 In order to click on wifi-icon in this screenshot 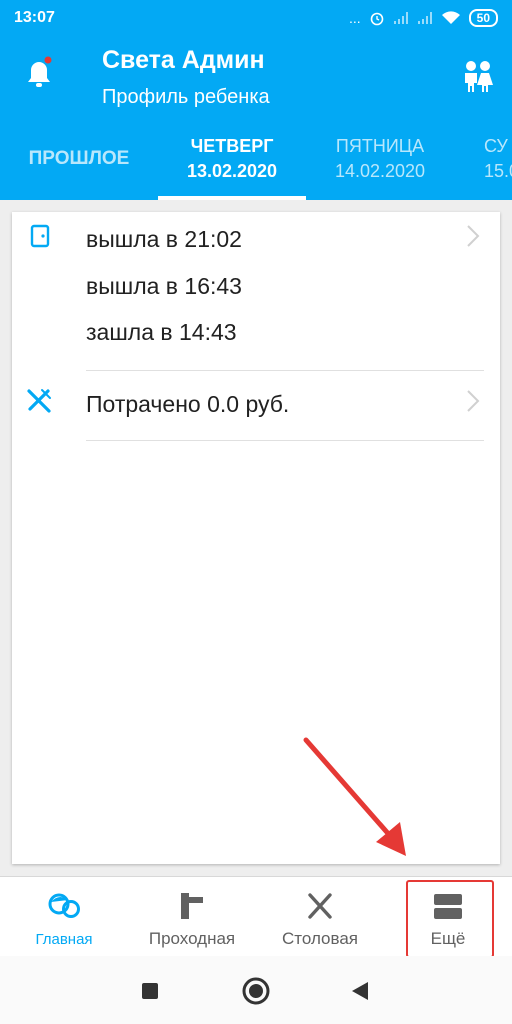, I will do `click(450, 17)`.